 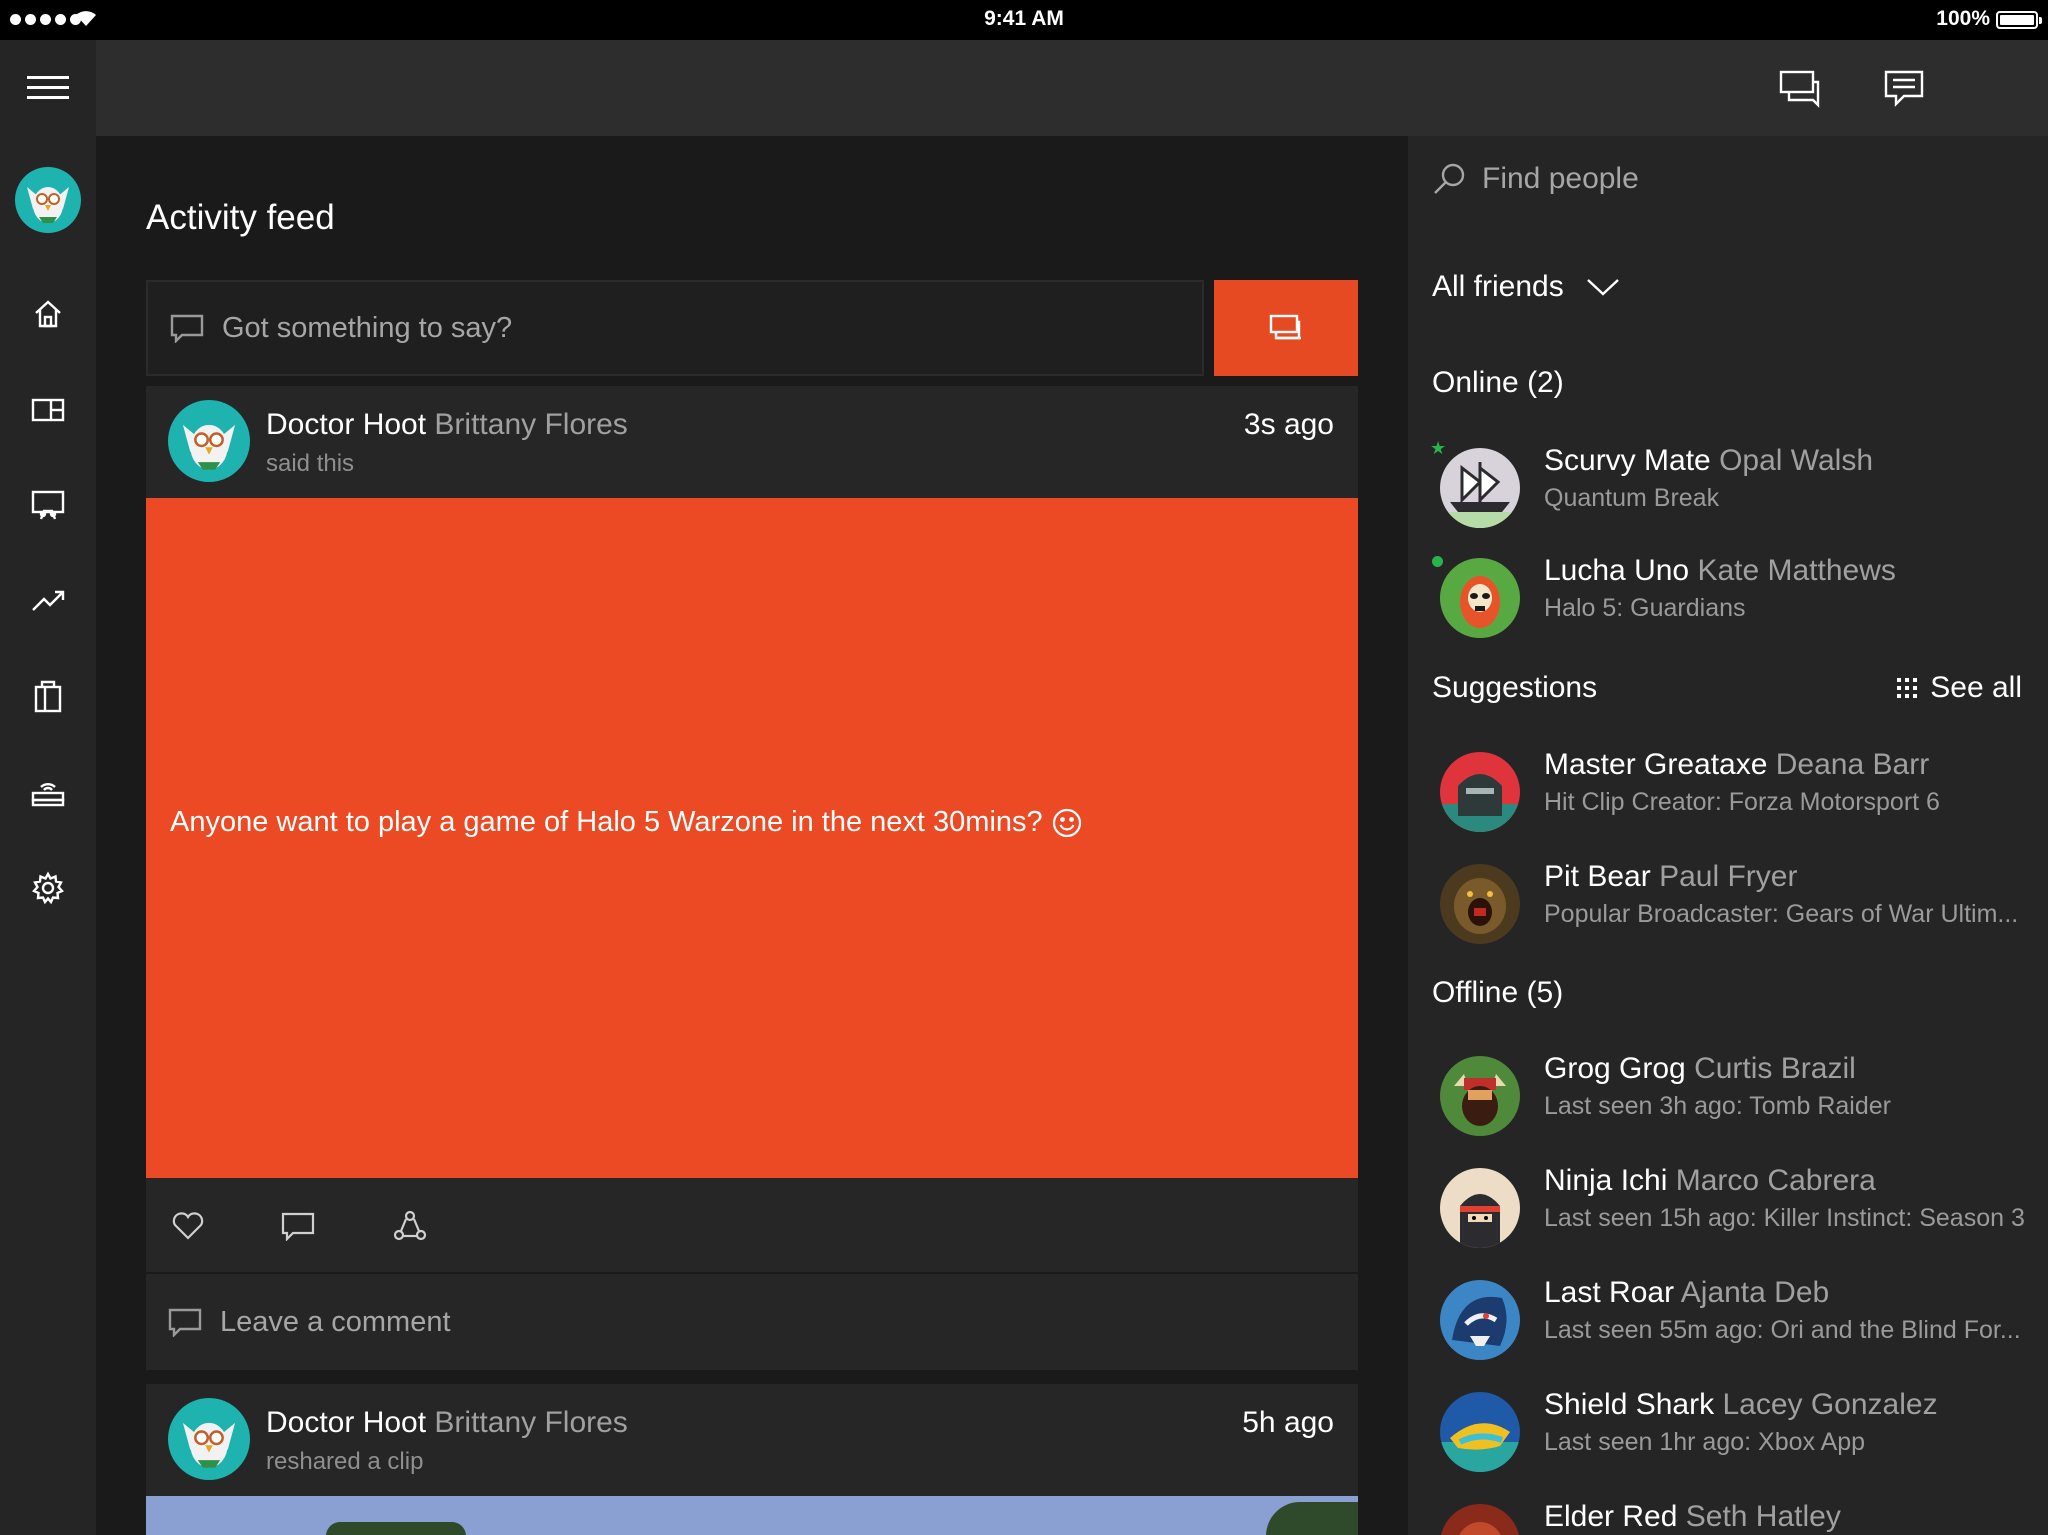 I want to click on top-bar, so click(x=1072, y=88).